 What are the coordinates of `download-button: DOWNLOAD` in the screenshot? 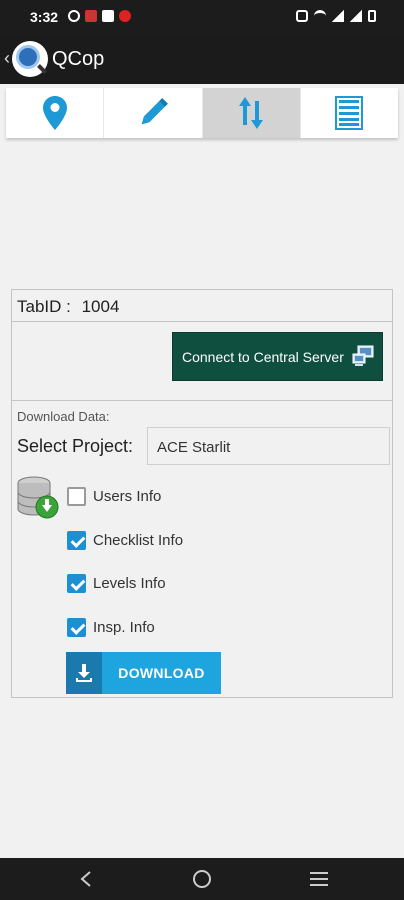 It's located at (143, 673).